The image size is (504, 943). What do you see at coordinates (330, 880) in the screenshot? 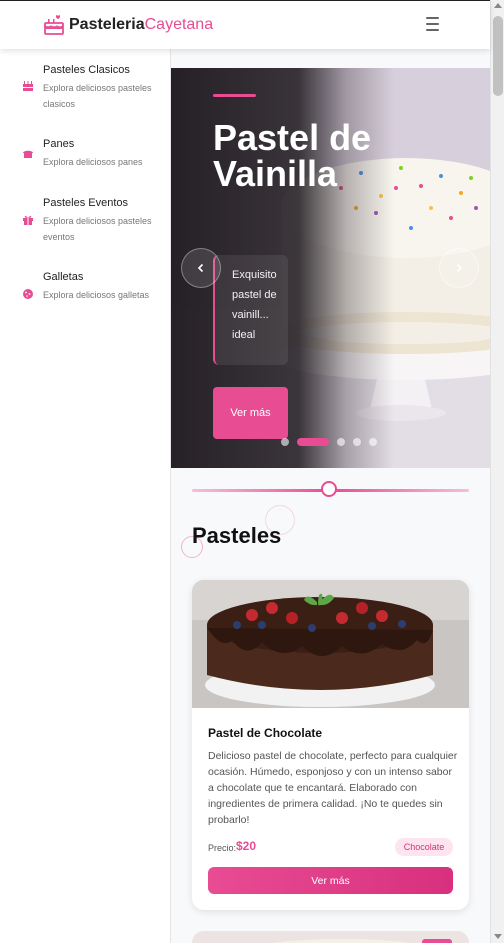
I see `product-see-more-button: Ver más` at bounding box center [330, 880].